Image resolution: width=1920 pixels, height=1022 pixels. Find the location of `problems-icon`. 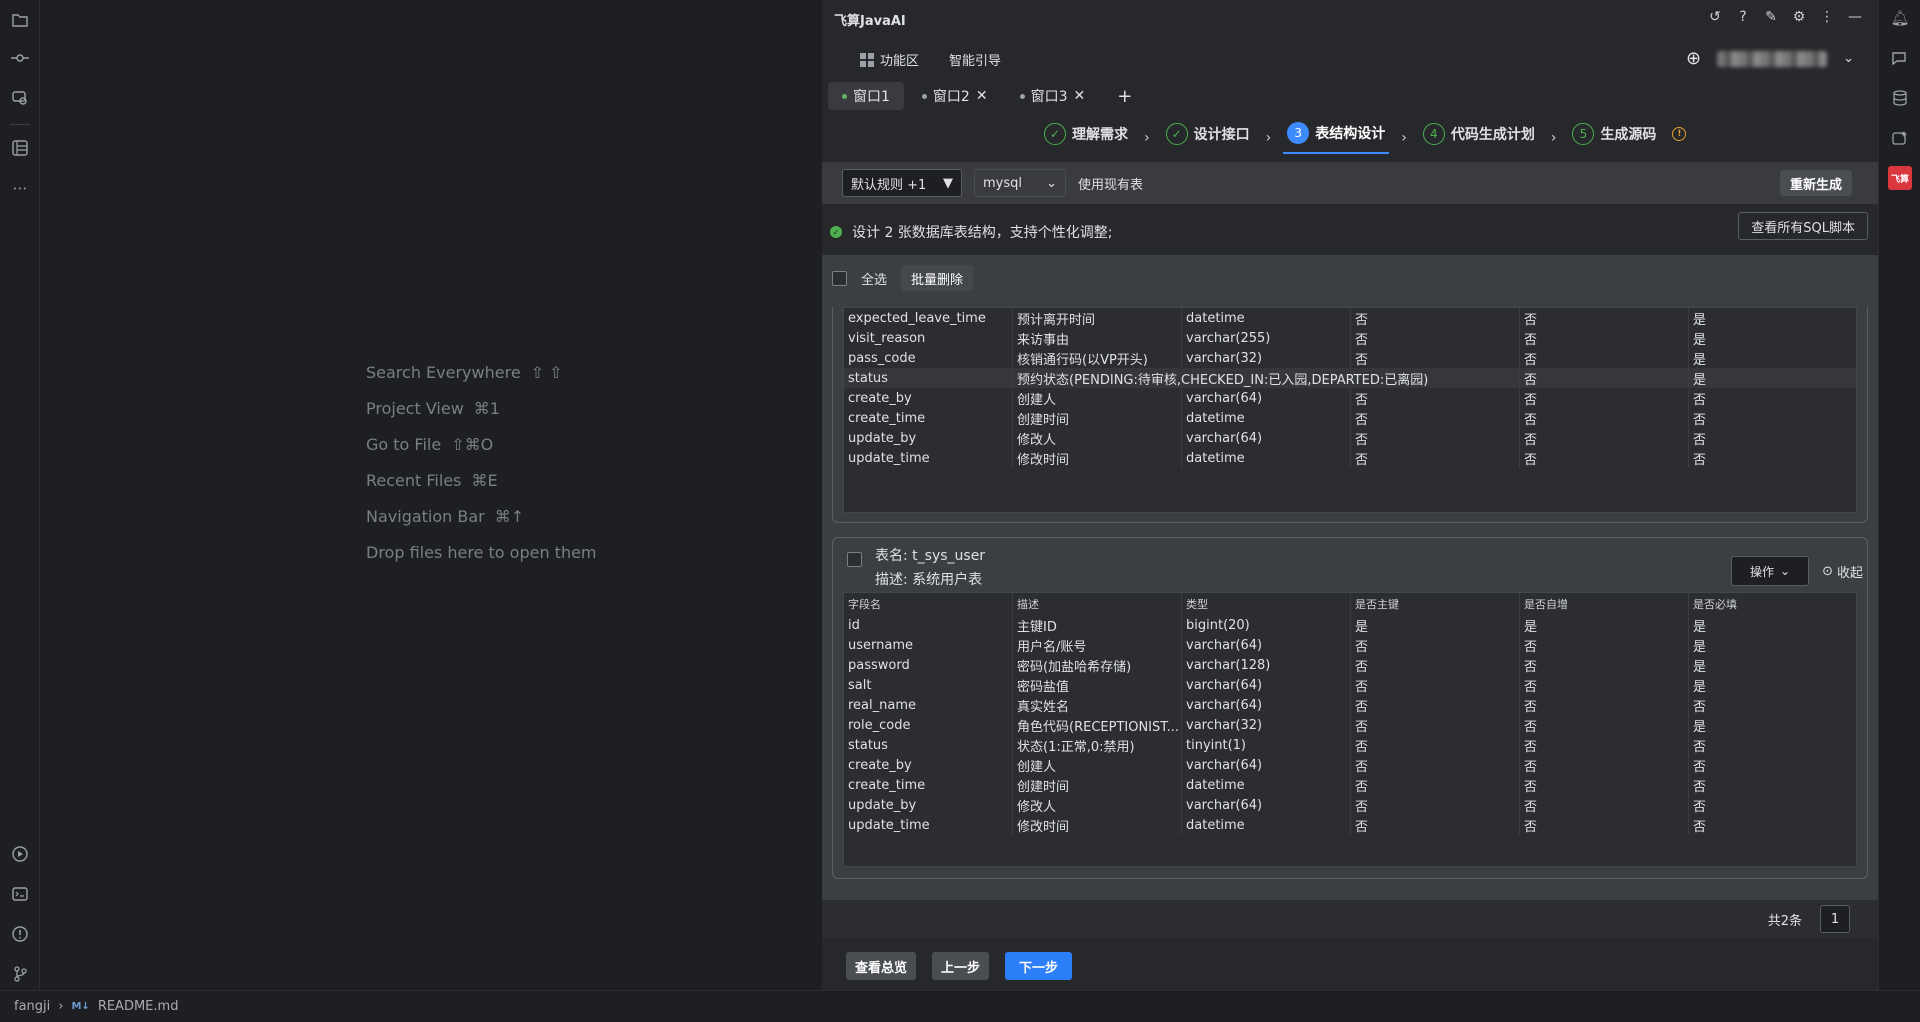

problems-icon is located at coordinates (20, 934).